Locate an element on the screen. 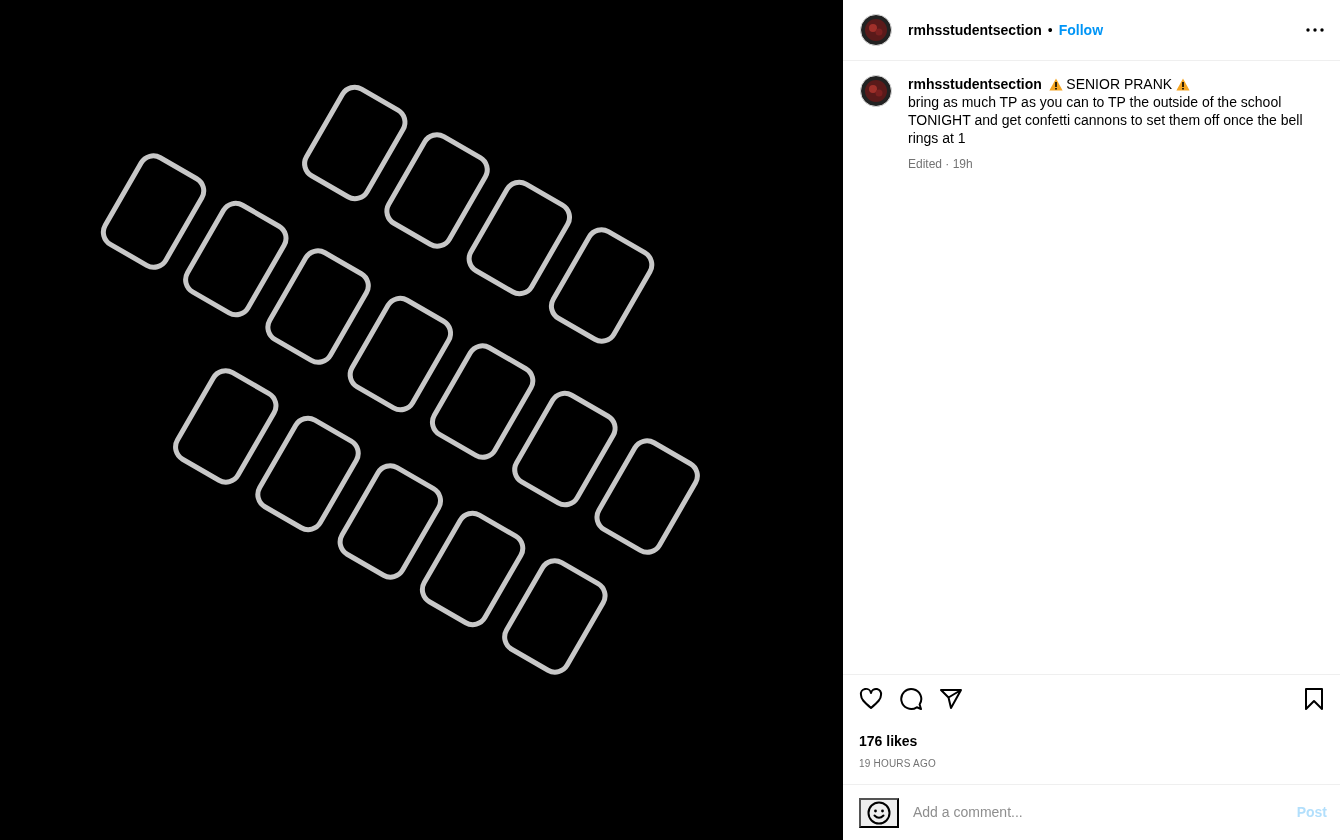  caption-meta: Edited · 19h is located at coordinates (940, 164).